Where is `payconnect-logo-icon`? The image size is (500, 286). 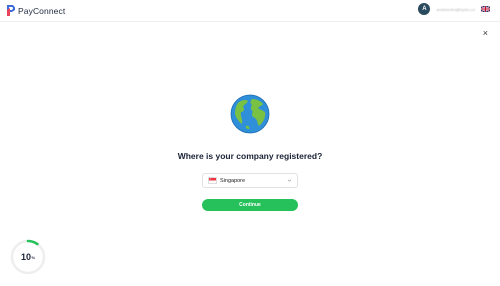
payconnect-logo-icon is located at coordinates (11, 10).